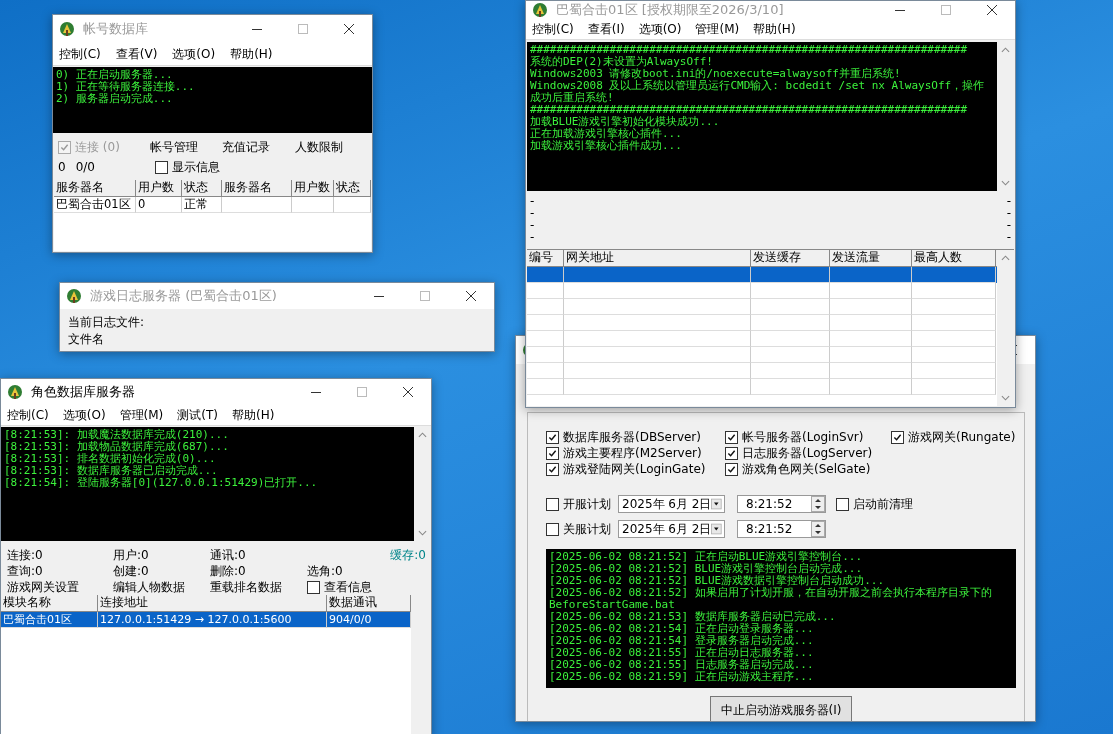 This screenshot has width=1113, height=734. What do you see at coordinates (781, 708) in the screenshot?
I see `stop-server-button: 中止启动游戏服务器(I)` at bounding box center [781, 708].